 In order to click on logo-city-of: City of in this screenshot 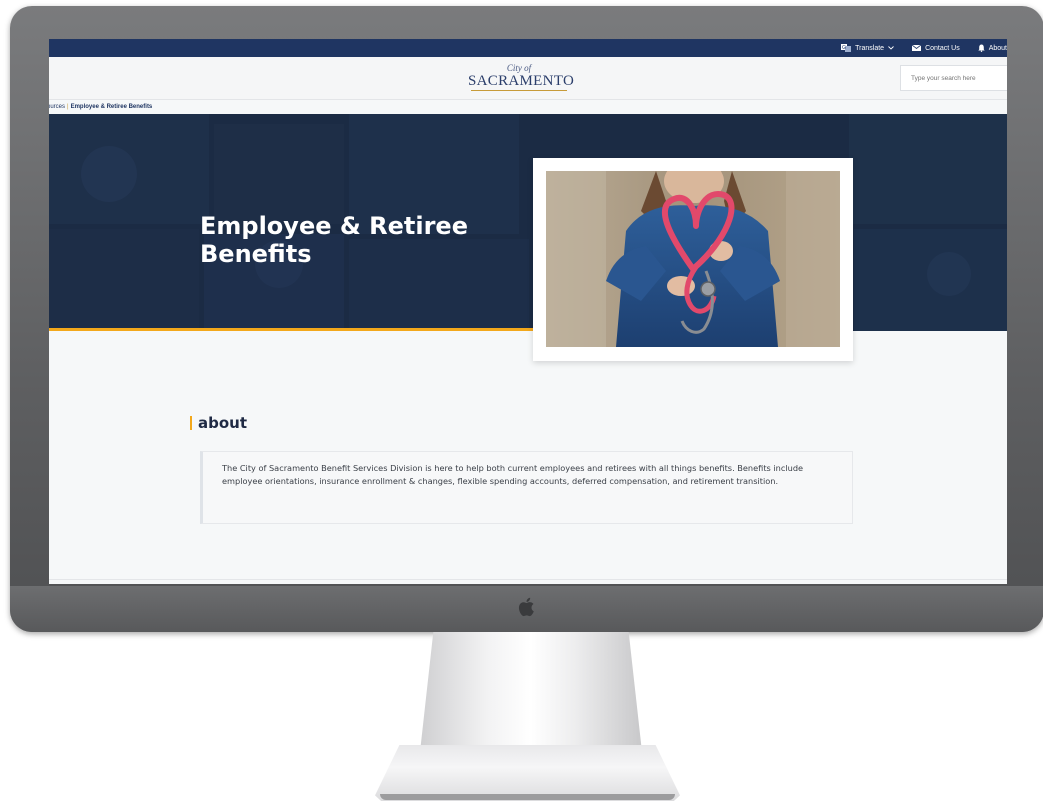, I will do `click(519, 68)`.